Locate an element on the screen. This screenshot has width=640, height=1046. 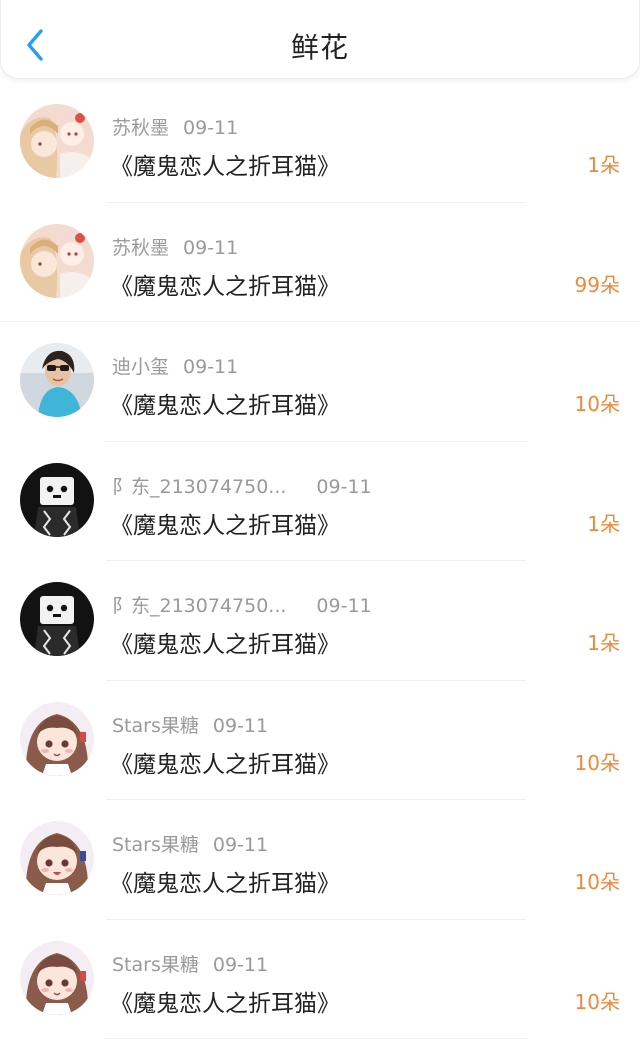
page-title: 鲜花 is located at coordinates (319, 47).